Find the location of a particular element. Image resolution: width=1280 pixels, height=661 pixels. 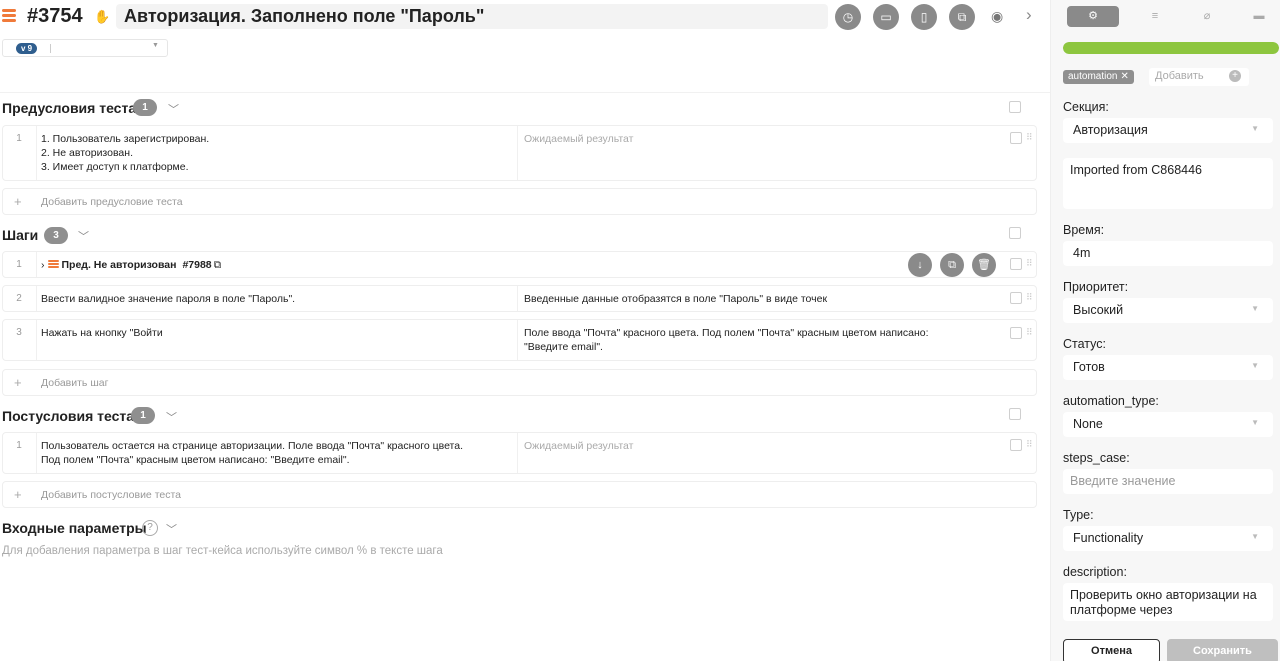

document-icon: ▯ is located at coordinates (924, 17).